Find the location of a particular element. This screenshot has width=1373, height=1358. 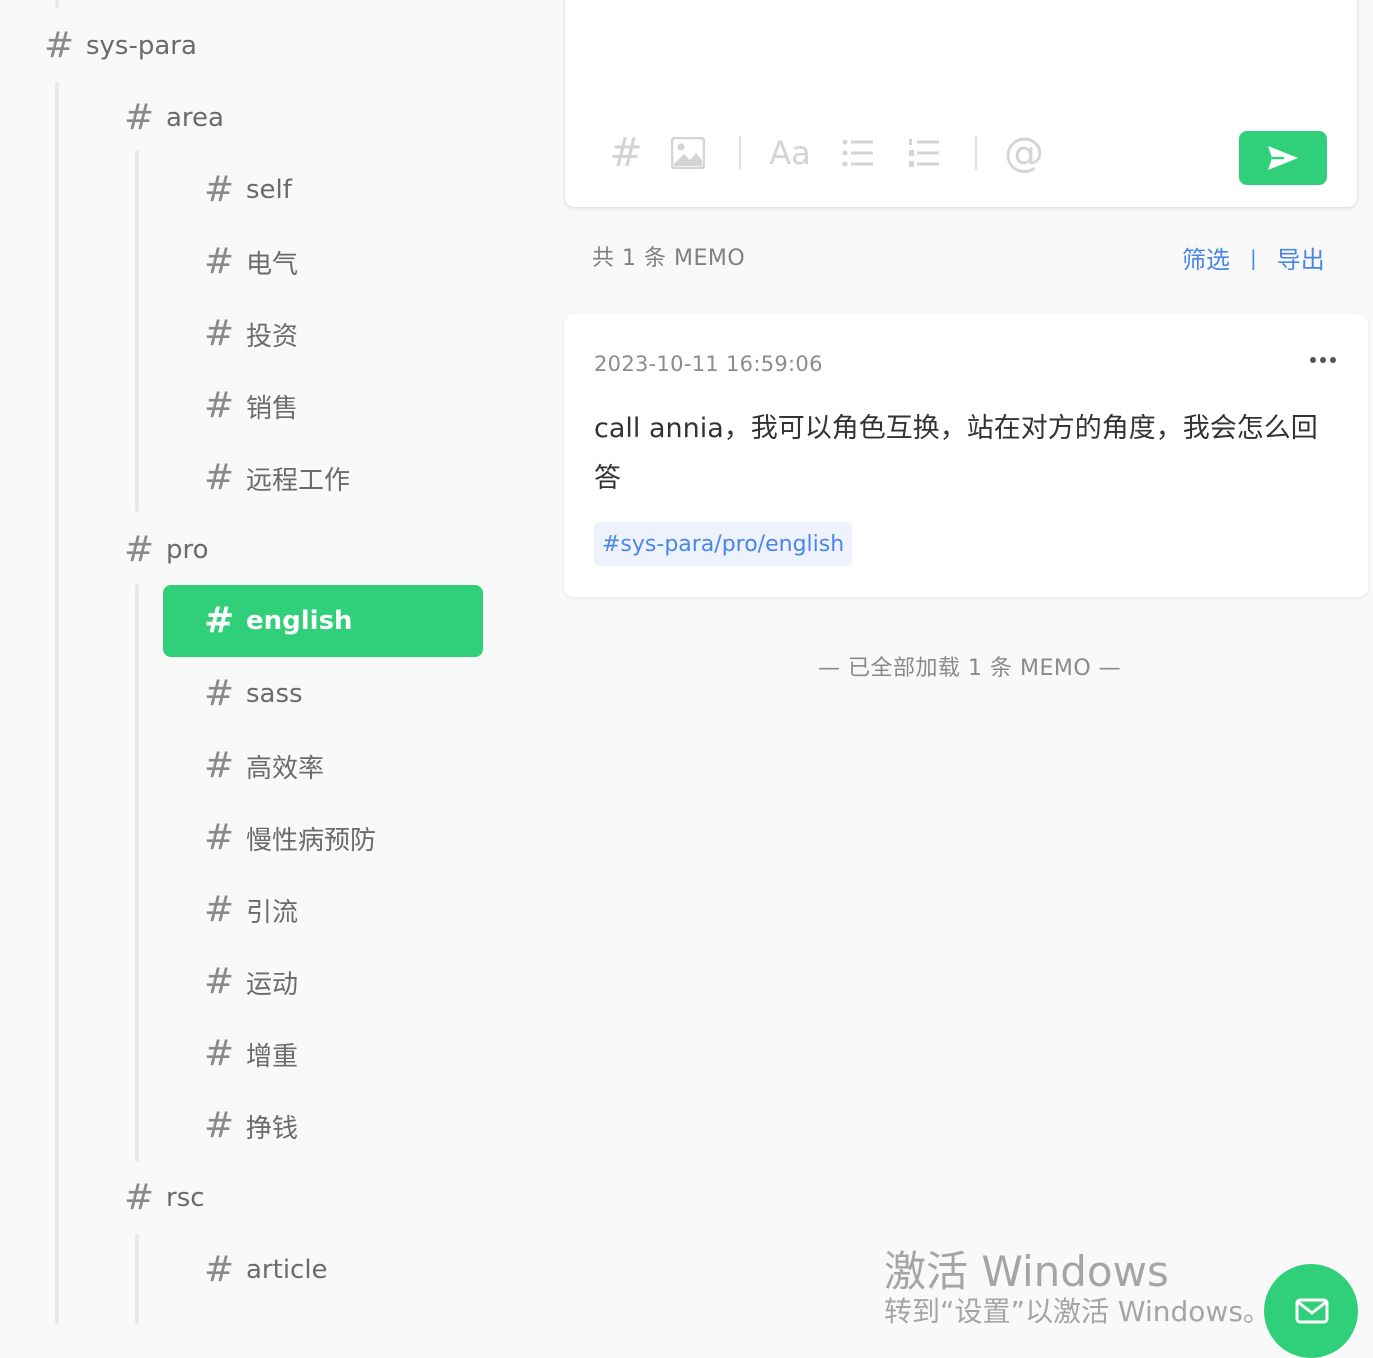

editor-toolbar: # Aa @ is located at coordinates (826, 153).